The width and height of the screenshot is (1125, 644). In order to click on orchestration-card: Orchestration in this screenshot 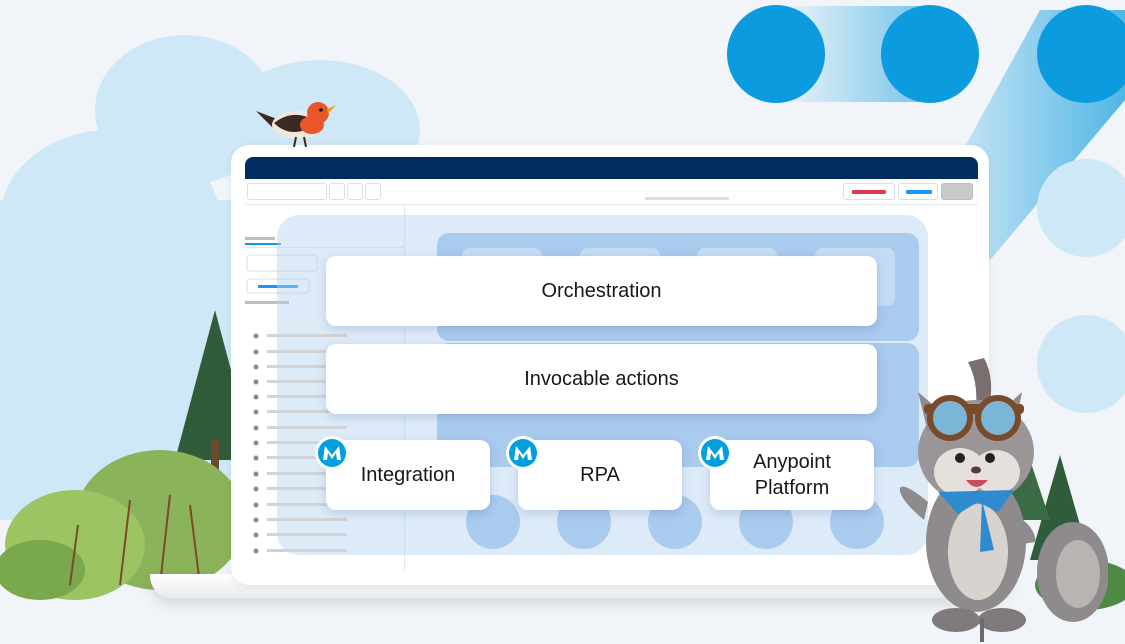, I will do `click(601, 291)`.